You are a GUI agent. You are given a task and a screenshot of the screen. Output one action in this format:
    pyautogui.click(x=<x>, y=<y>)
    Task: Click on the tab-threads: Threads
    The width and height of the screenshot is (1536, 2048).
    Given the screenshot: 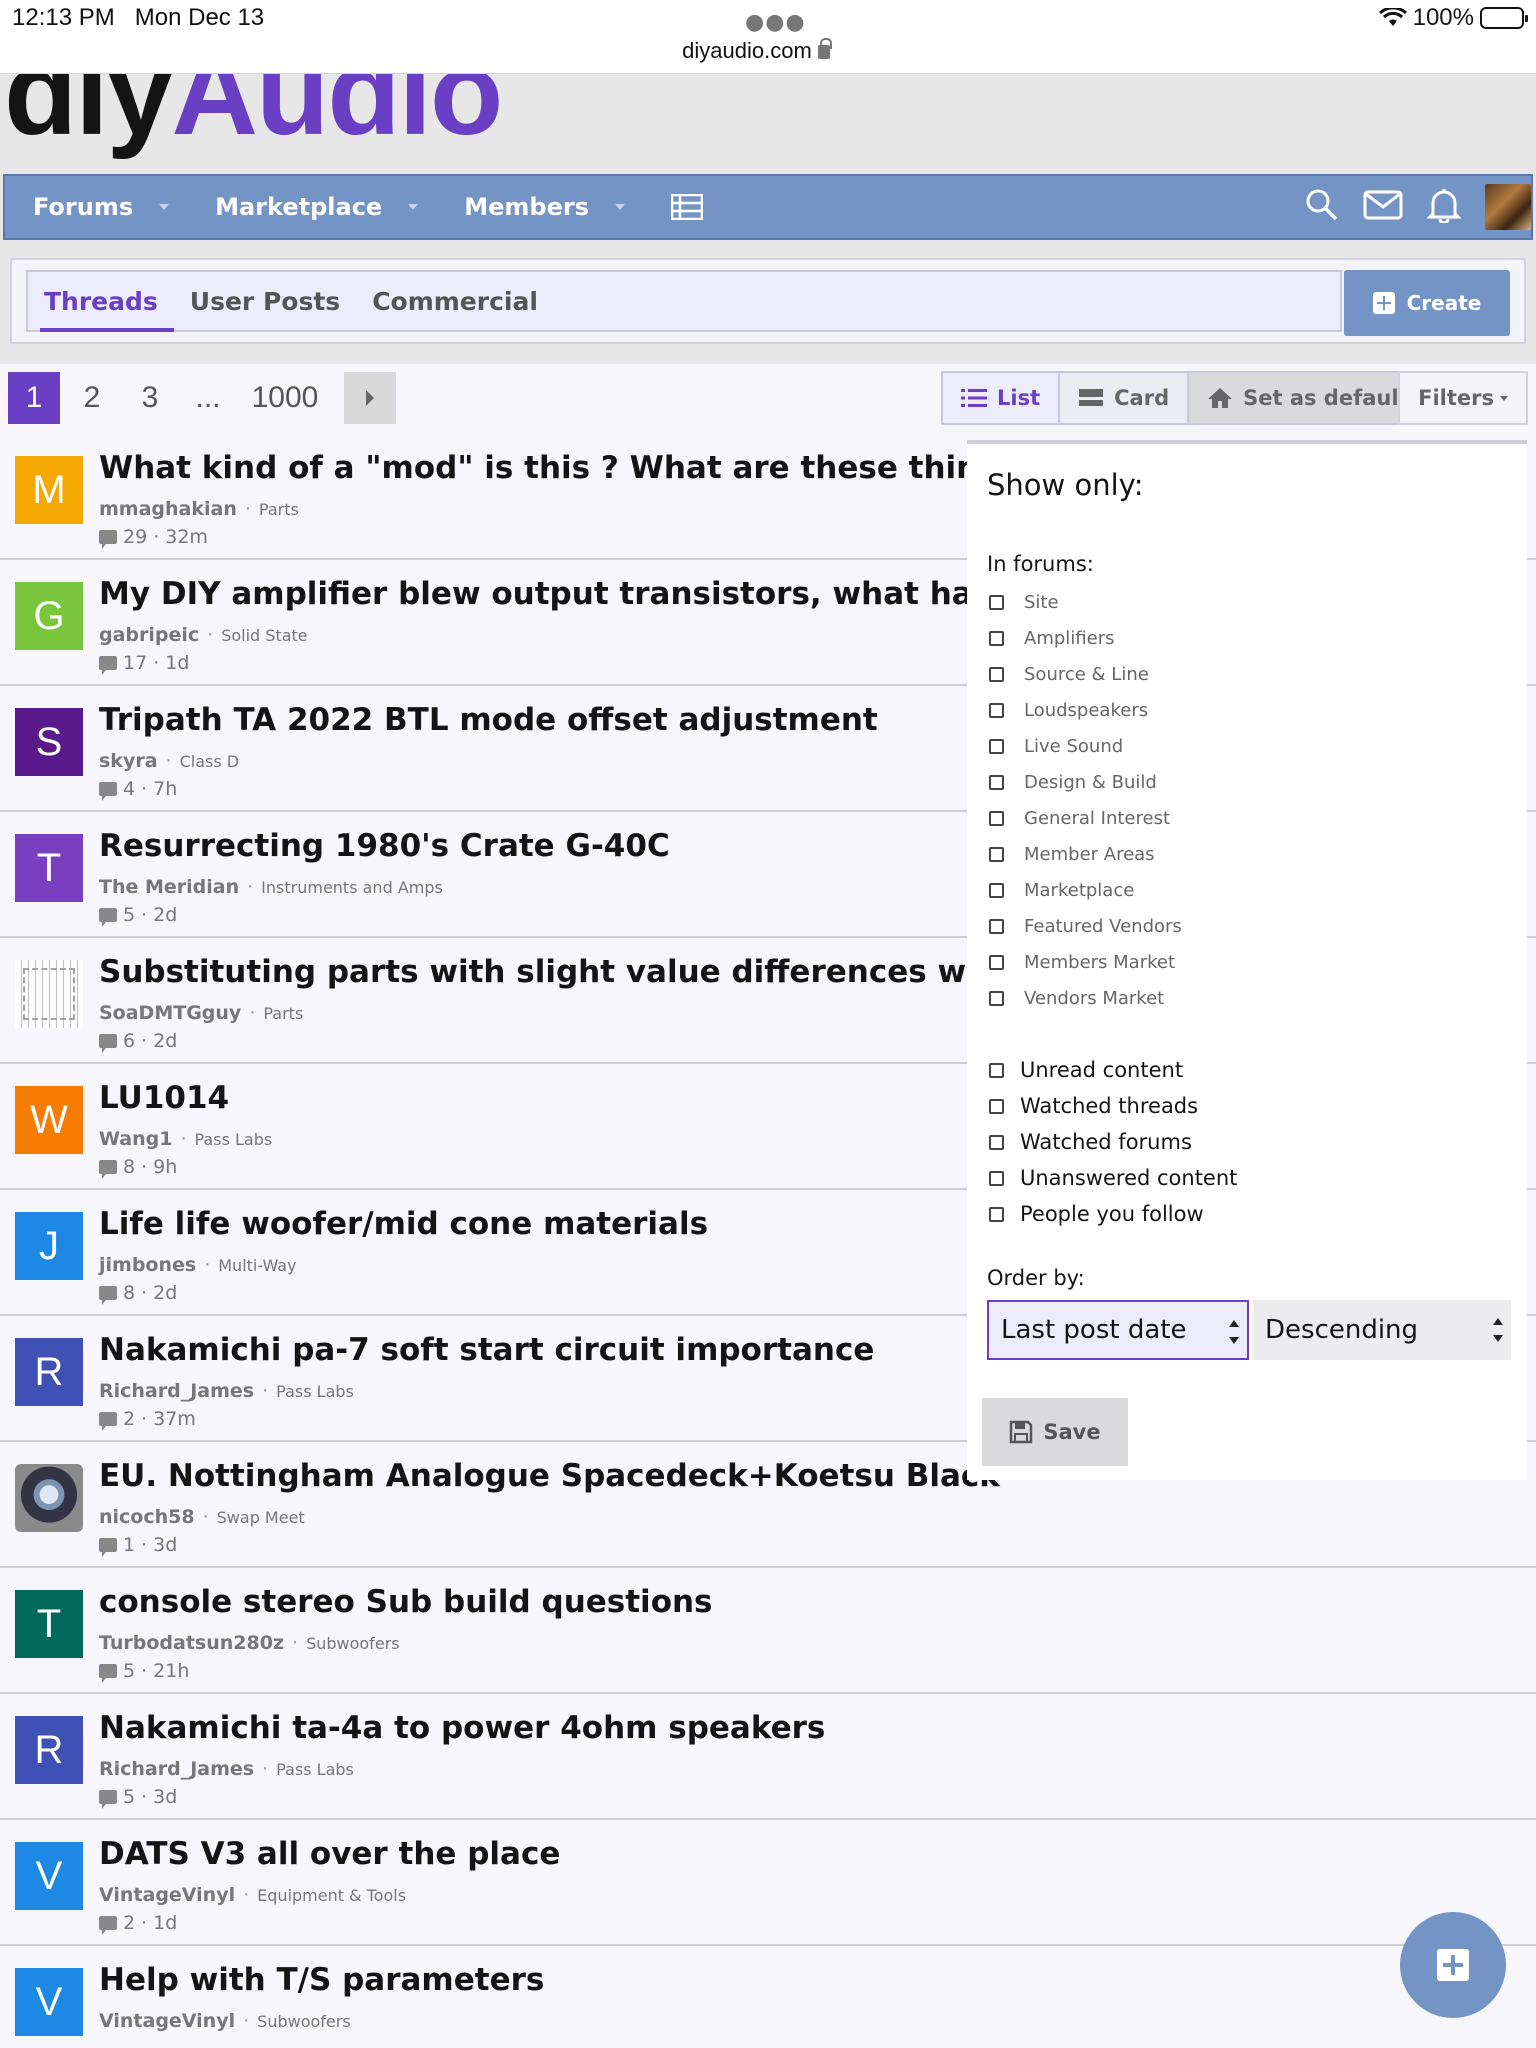 What is the action you would take?
    pyautogui.click(x=107, y=302)
    